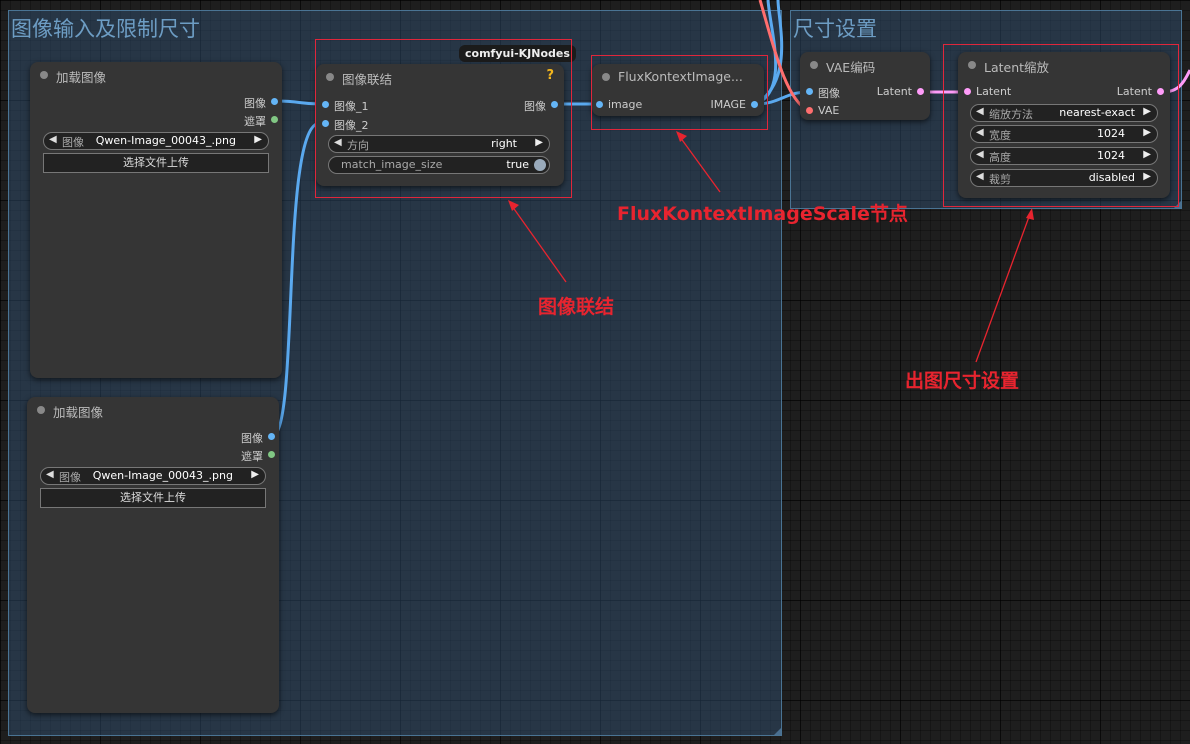 This screenshot has width=1190, height=744. Describe the element at coordinates (1030, 214) in the screenshot. I see `arrowhead-size` at that location.